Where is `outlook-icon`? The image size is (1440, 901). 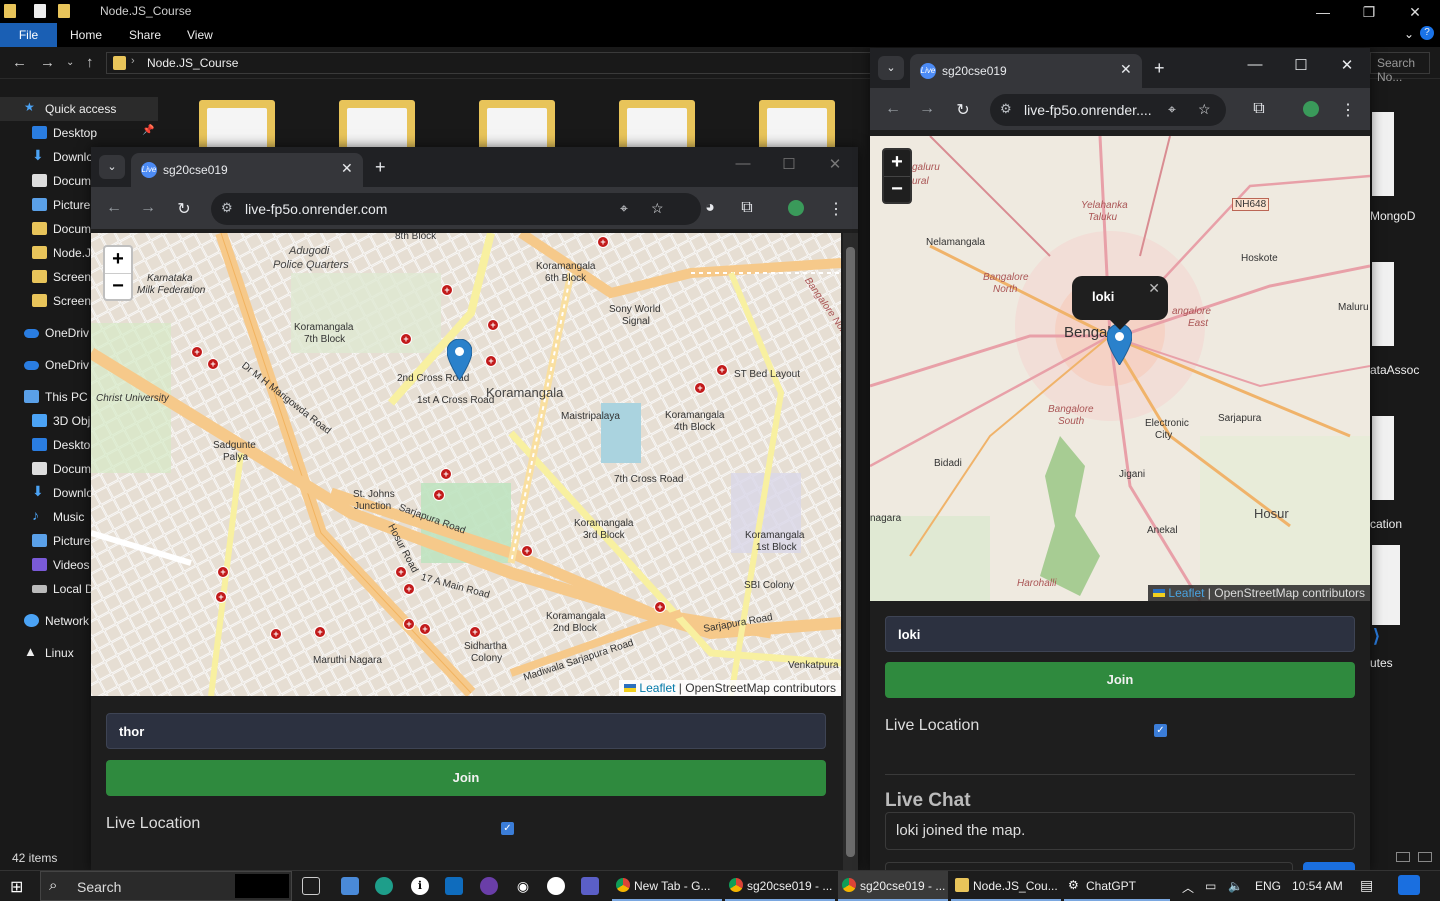 outlook-icon is located at coordinates (454, 886).